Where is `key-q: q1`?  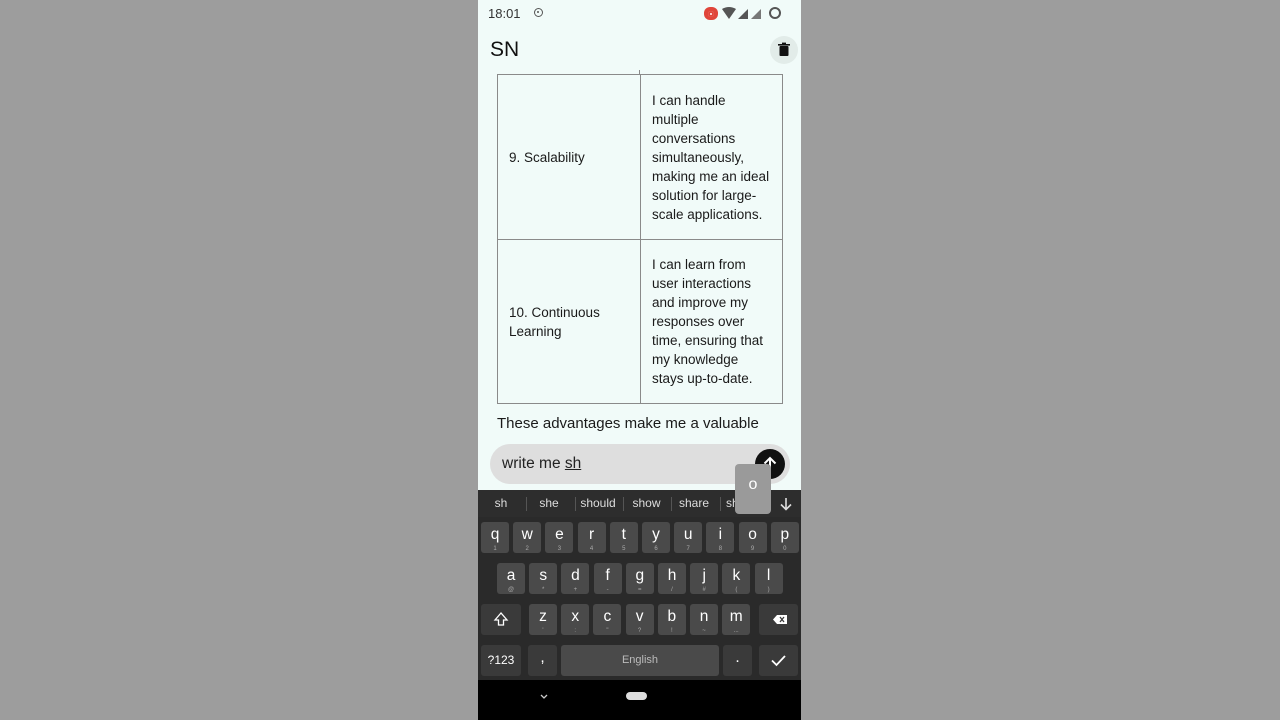 key-q: q1 is located at coordinates (495, 537).